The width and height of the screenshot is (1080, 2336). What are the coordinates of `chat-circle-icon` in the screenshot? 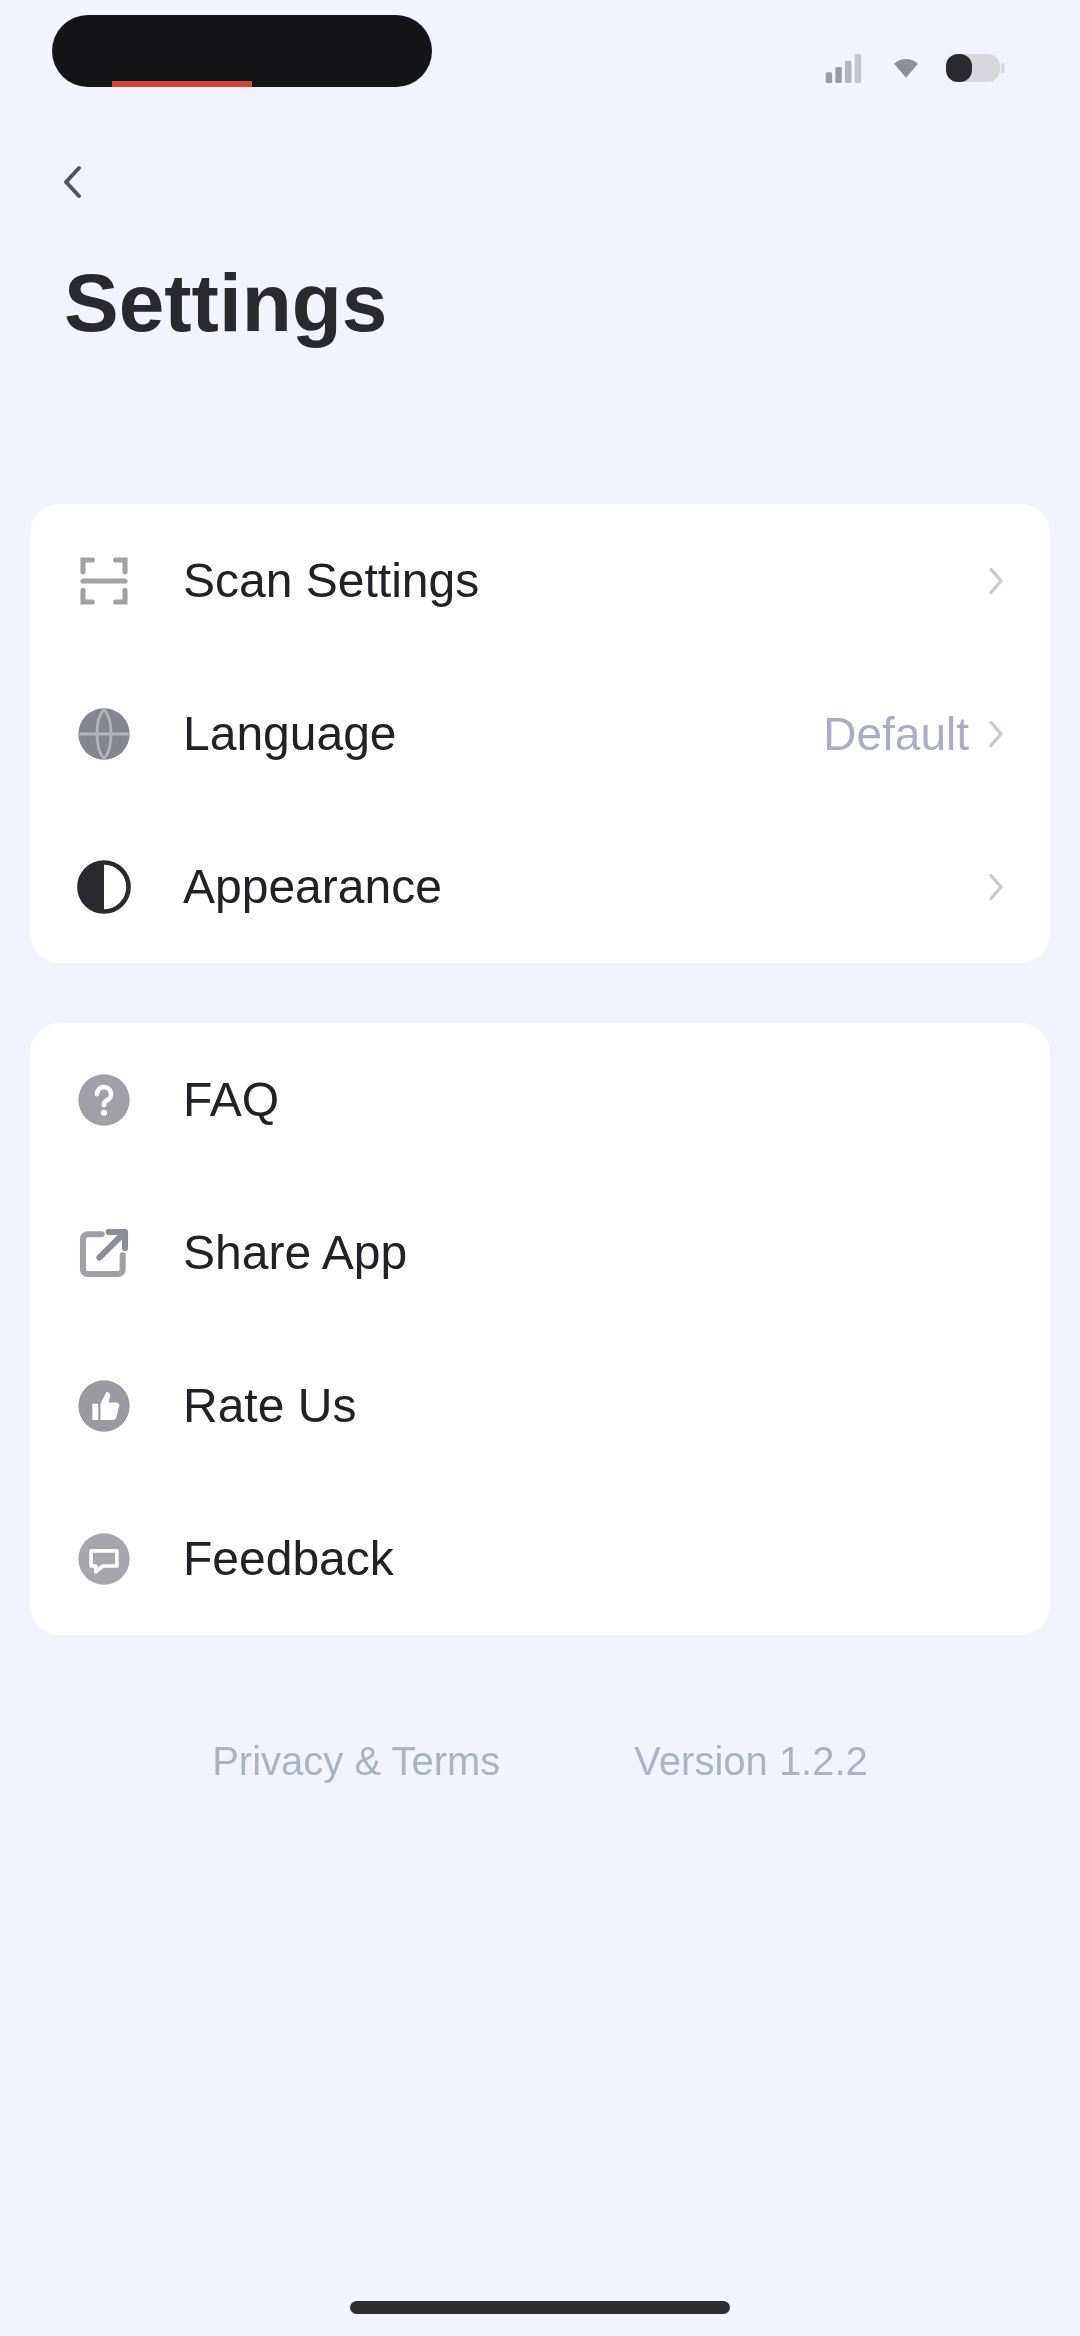 It's located at (104, 1558).